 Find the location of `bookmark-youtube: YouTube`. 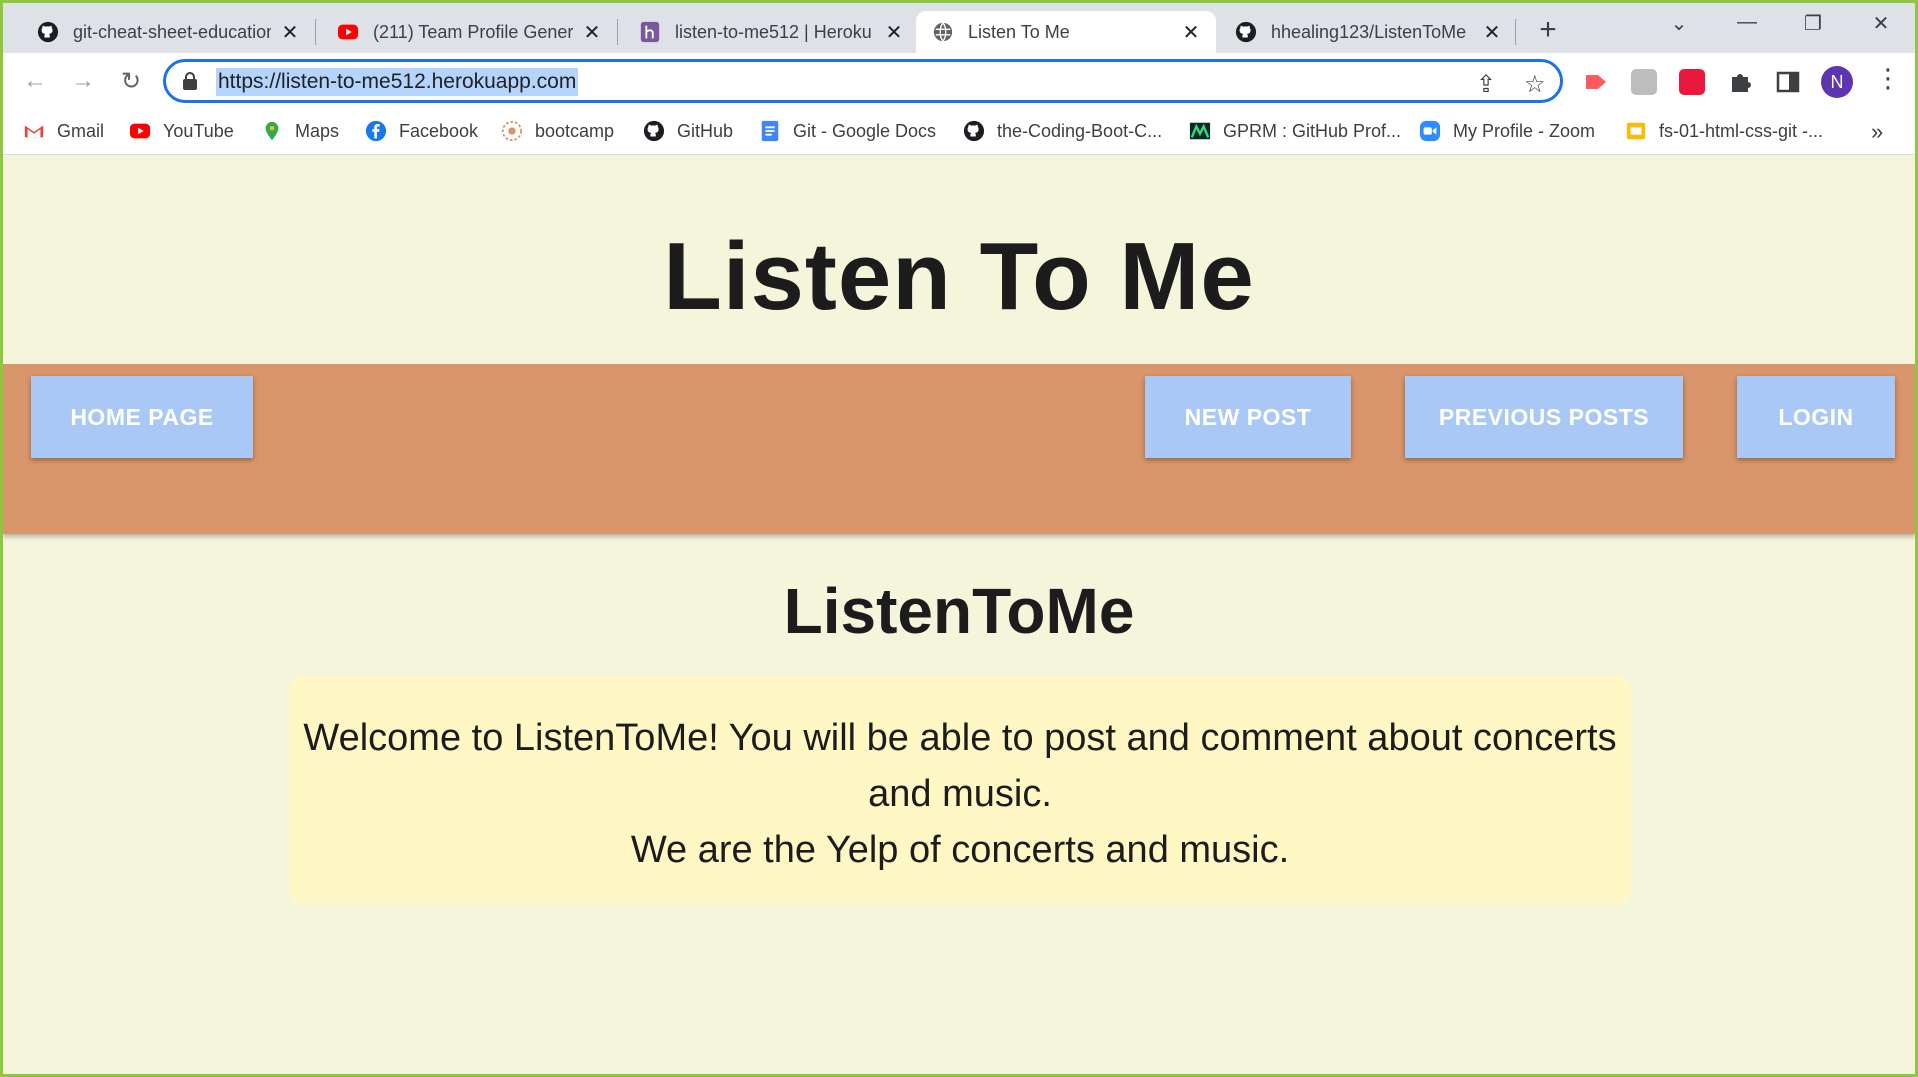

bookmark-youtube: YouTube is located at coordinates (181, 131).